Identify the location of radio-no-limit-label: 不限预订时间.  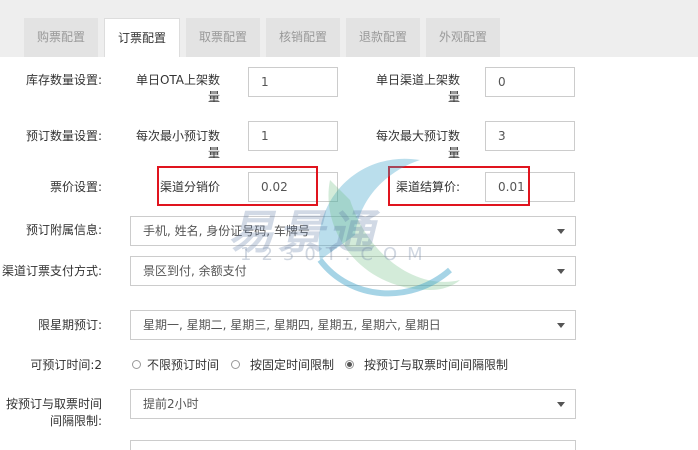
(183, 365).